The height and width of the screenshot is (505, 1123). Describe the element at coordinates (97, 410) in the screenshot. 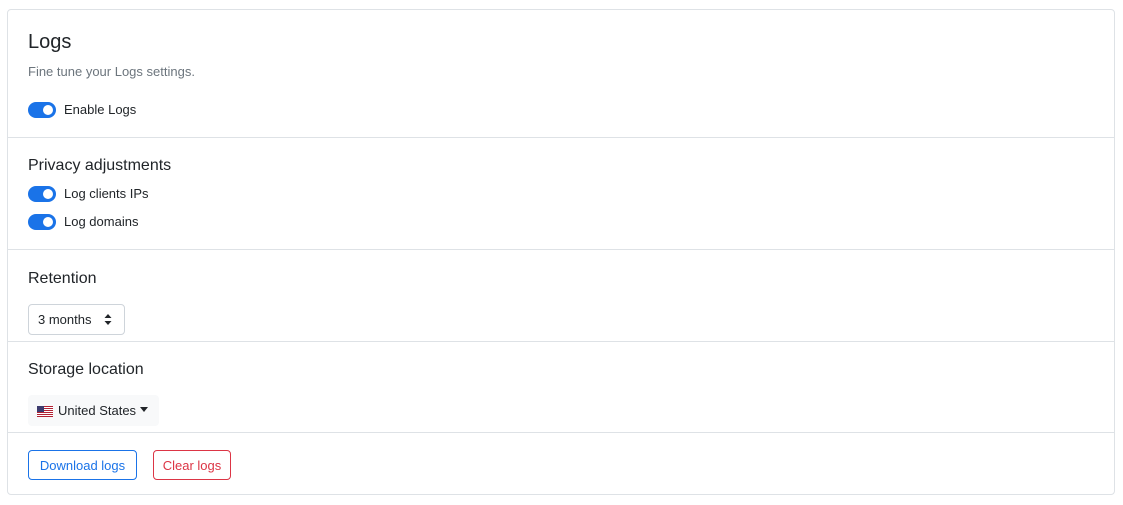

I see `storage-selected-value: United States` at that location.